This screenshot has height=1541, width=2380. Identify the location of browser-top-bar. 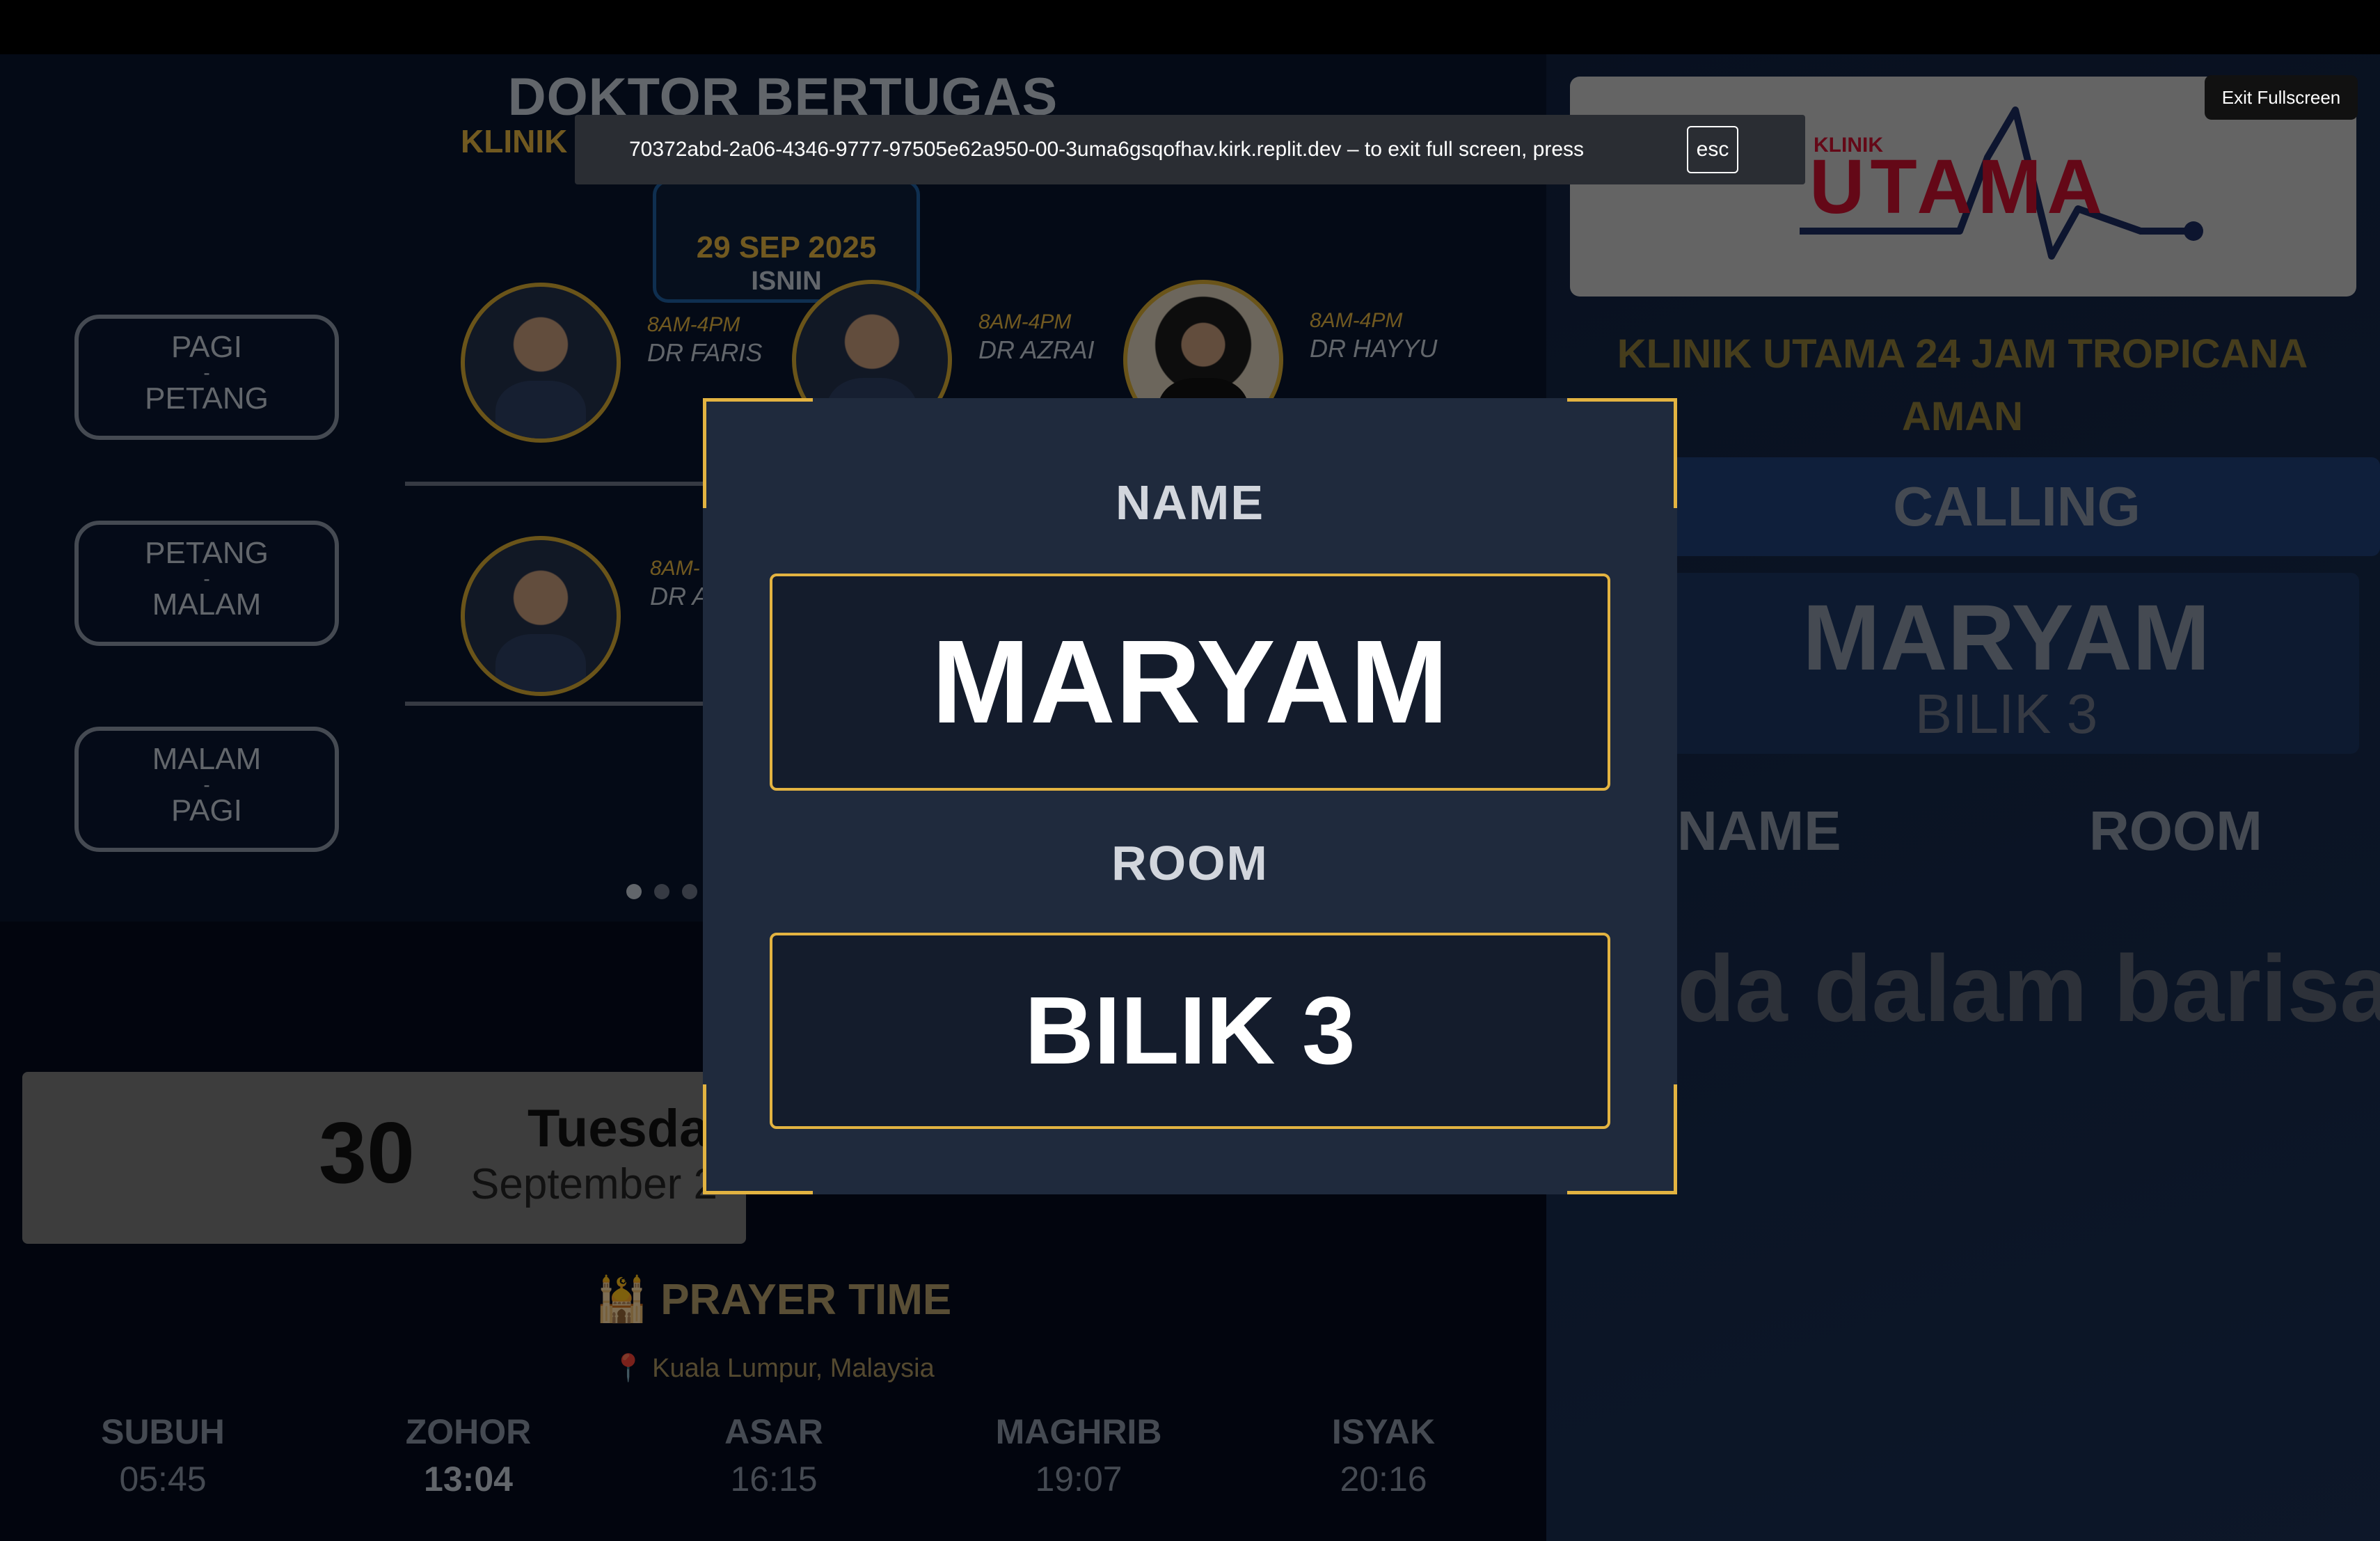
(1190, 27).